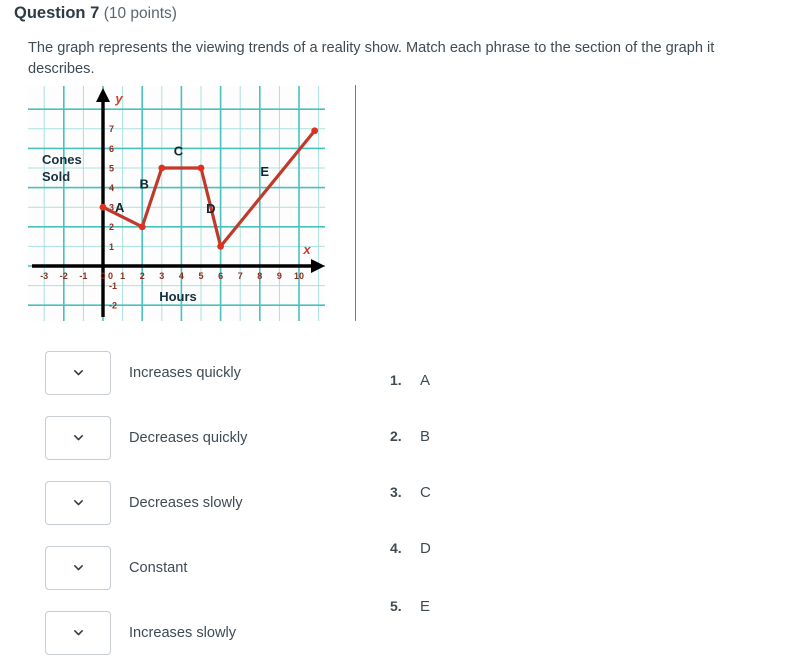 This screenshot has height=671, width=800. What do you see at coordinates (306, 249) in the screenshot?
I see `x-axis-letter: x` at bounding box center [306, 249].